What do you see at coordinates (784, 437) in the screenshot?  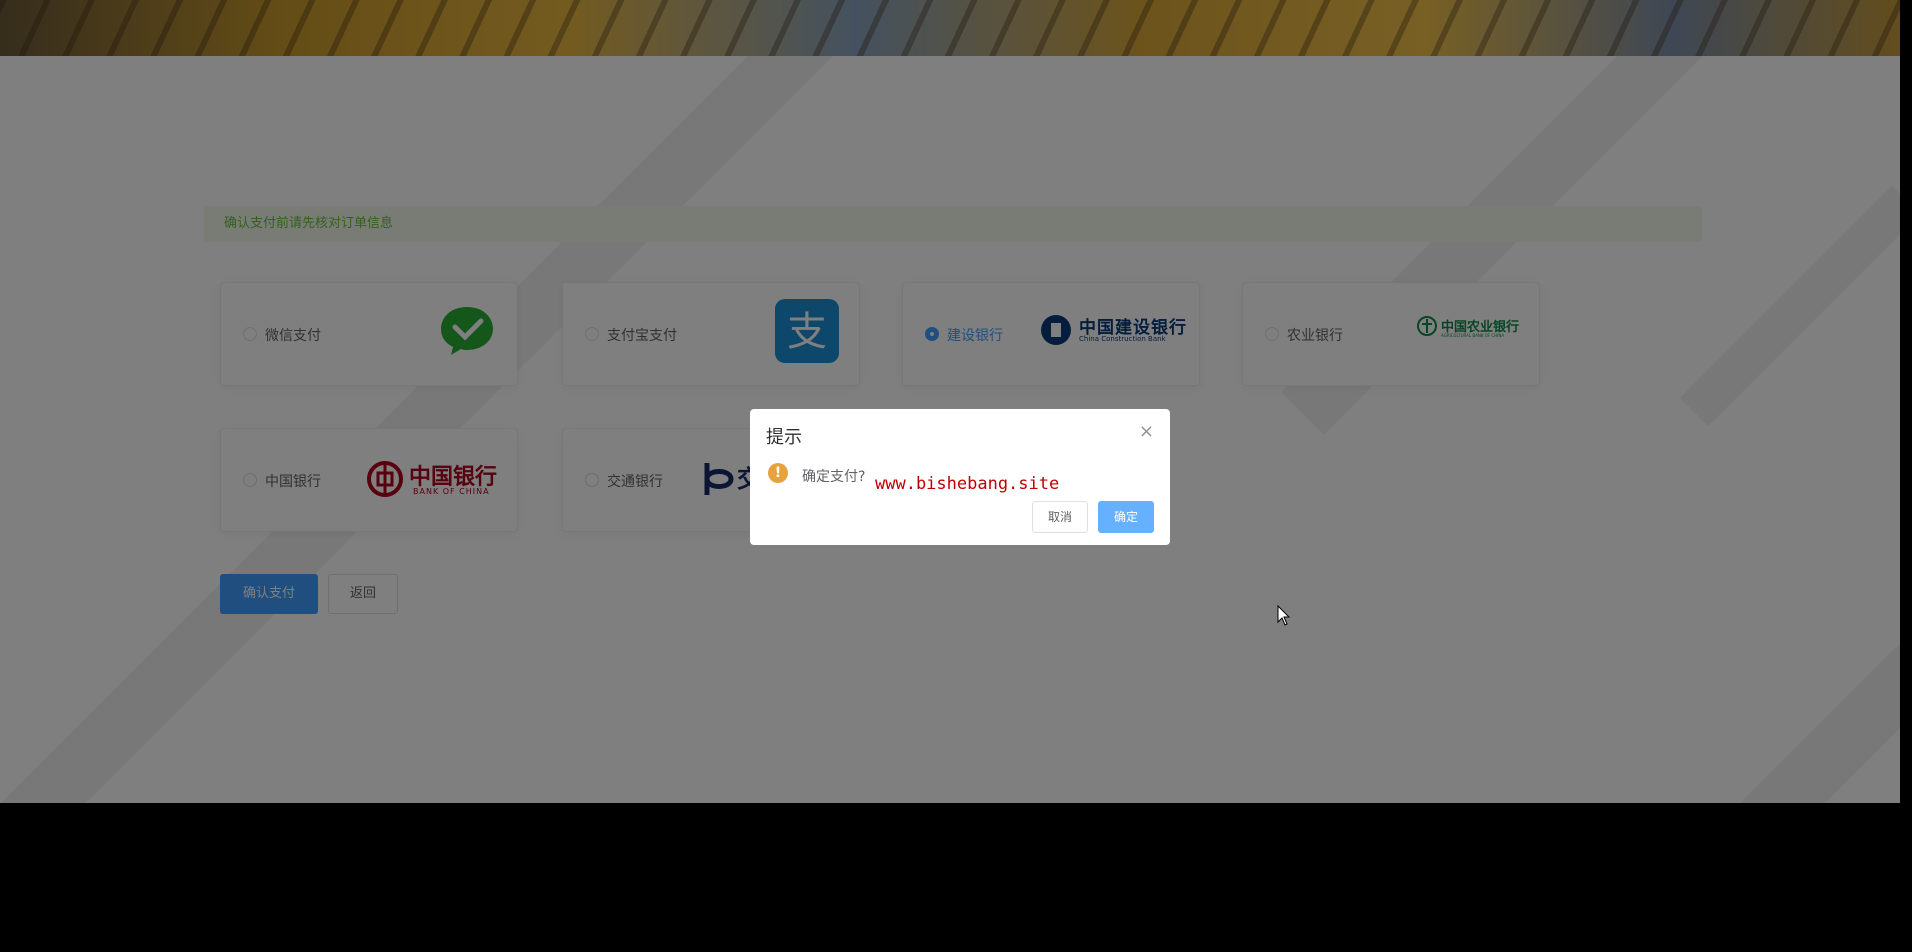 I see `dialog-title: 提示` at bounding box center [784, 437].